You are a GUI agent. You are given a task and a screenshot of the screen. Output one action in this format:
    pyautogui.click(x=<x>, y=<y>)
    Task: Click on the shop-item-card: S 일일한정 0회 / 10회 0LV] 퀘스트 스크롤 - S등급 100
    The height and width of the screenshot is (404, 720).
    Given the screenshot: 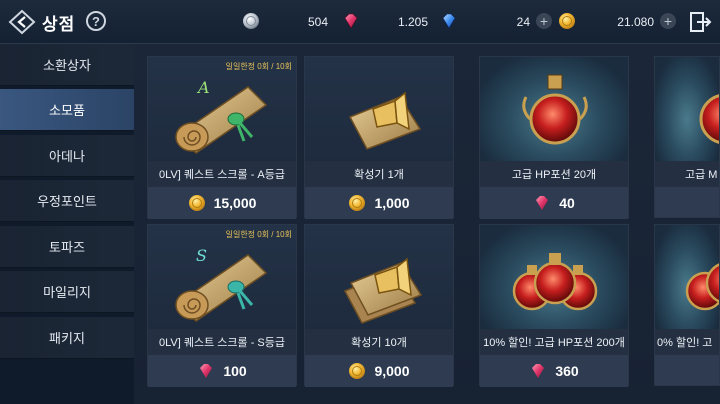 What is the action you would take?
    pyautogui.click(x=222, y=305)
    